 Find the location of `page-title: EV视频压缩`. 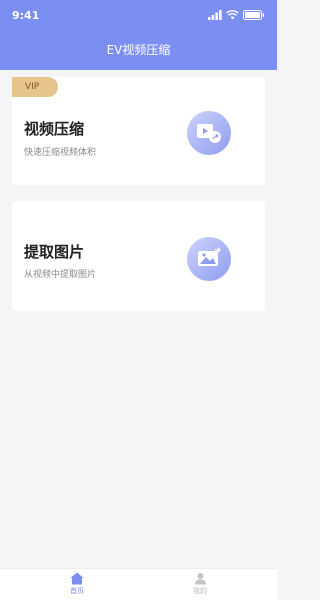

page-title: EV视频压缩 is located at coordinates (138, 50).